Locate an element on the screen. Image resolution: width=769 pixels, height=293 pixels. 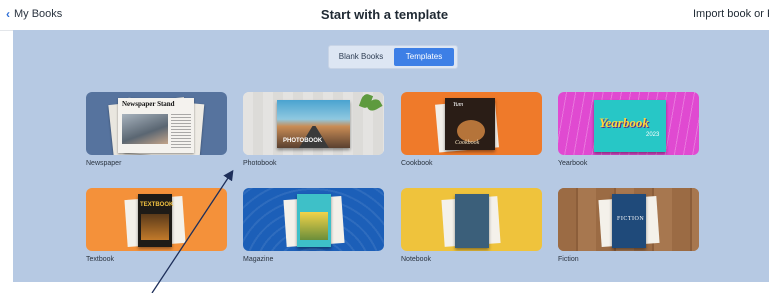
arrow-line is located at coordinates (192, 231).